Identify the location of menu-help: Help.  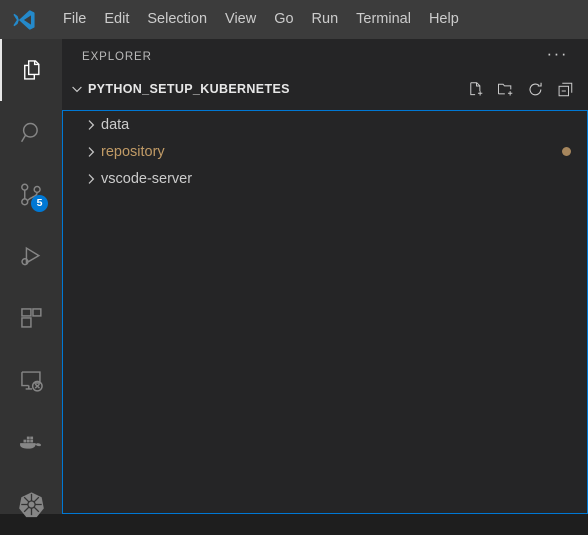
(444, 19).